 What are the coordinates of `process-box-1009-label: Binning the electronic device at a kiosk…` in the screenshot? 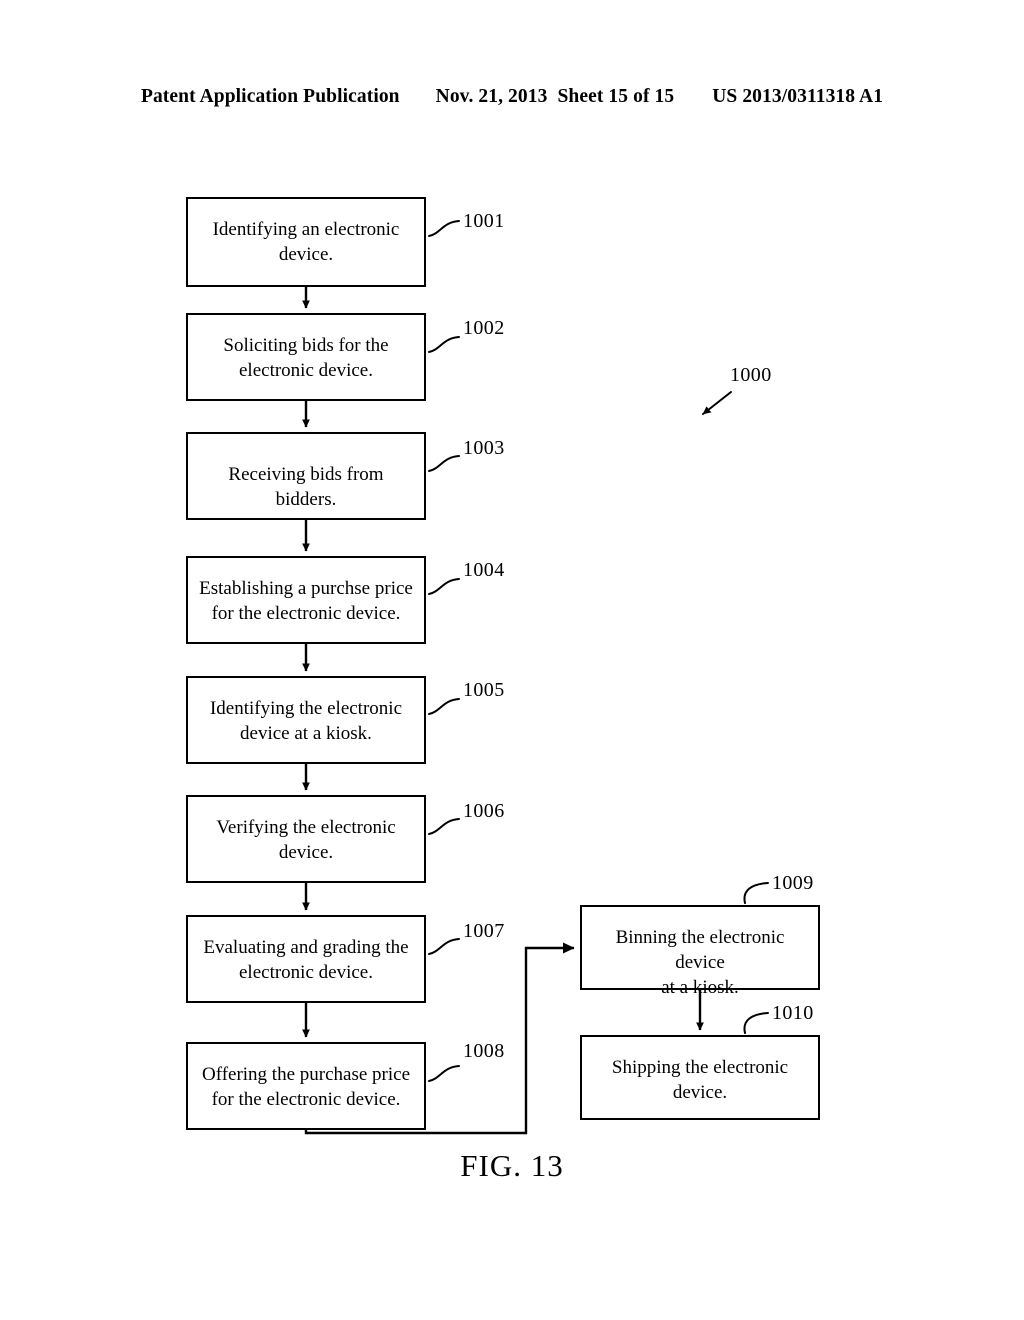 It's located at (700, 963).